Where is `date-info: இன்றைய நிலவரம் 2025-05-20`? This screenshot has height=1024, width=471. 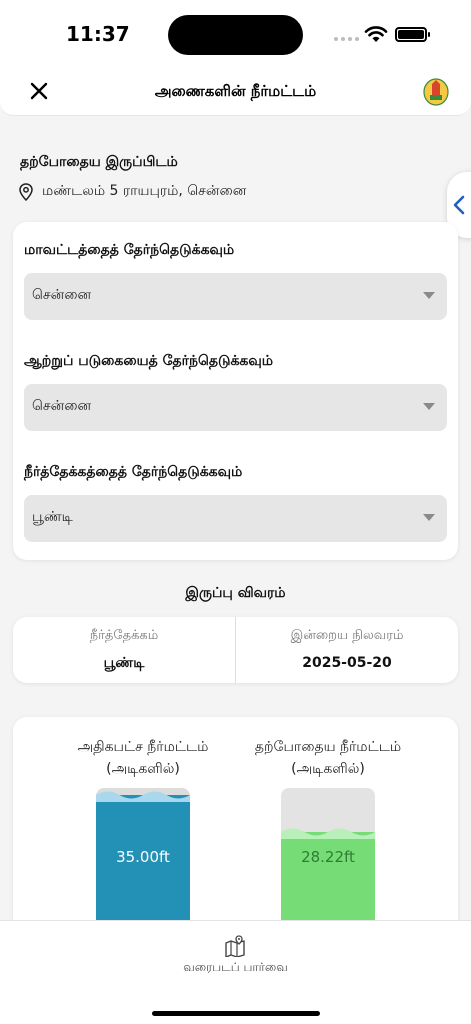 date-info: இன்றைய நிலவரம் 2025-05-20 is located at coordinates (347, 650).